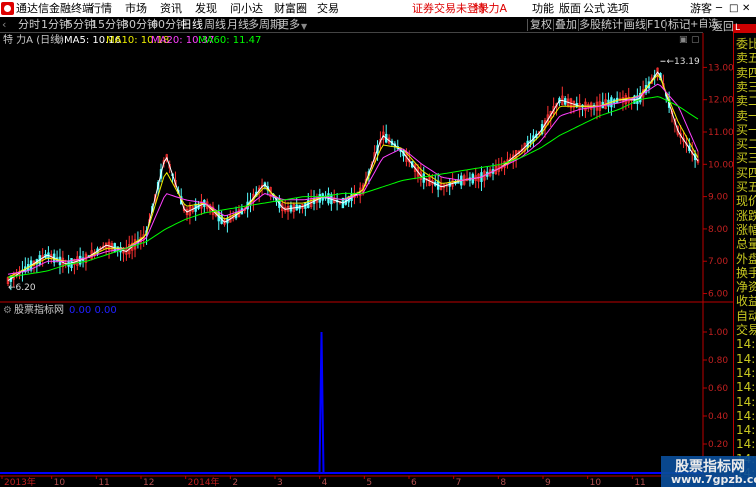 The width and height of the screenshot is (756, 487). I want to click on x-tick-label: 3, so click(280, 482).